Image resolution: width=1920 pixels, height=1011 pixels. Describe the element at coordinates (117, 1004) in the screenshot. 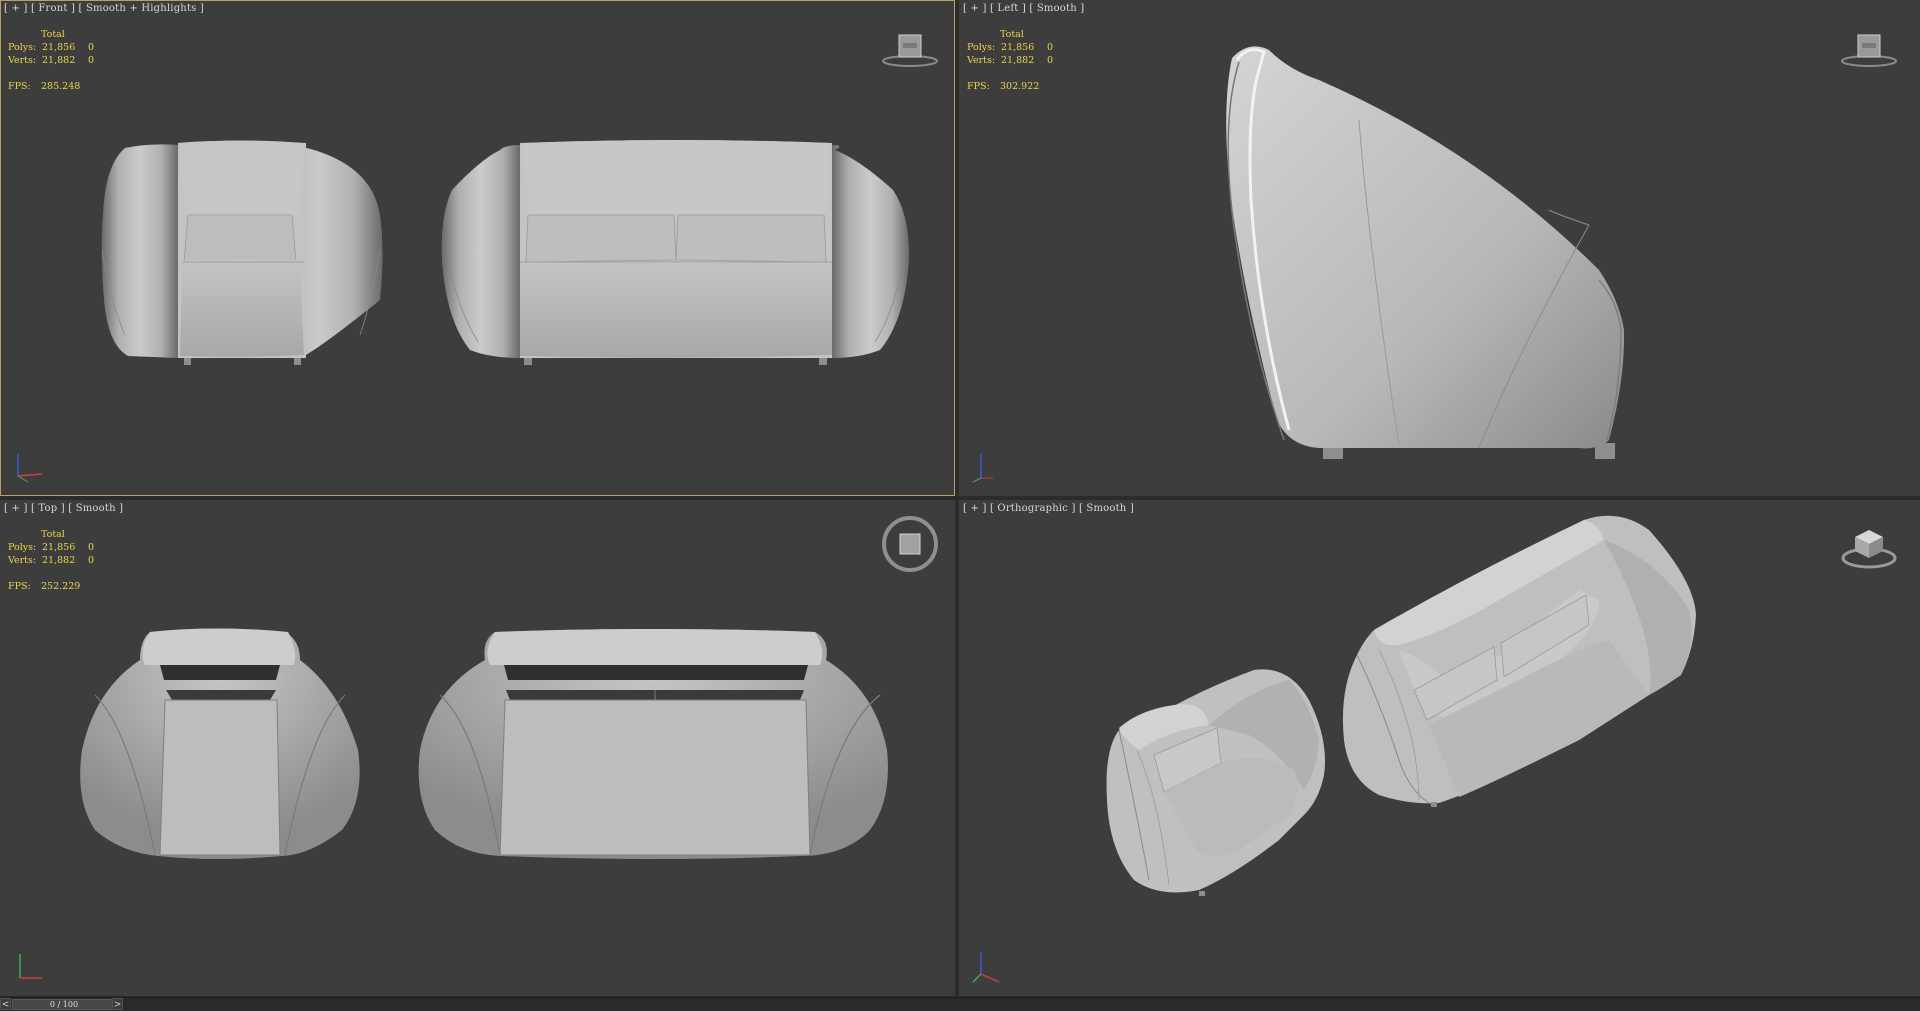

I see `time-next-button: >` at that location.